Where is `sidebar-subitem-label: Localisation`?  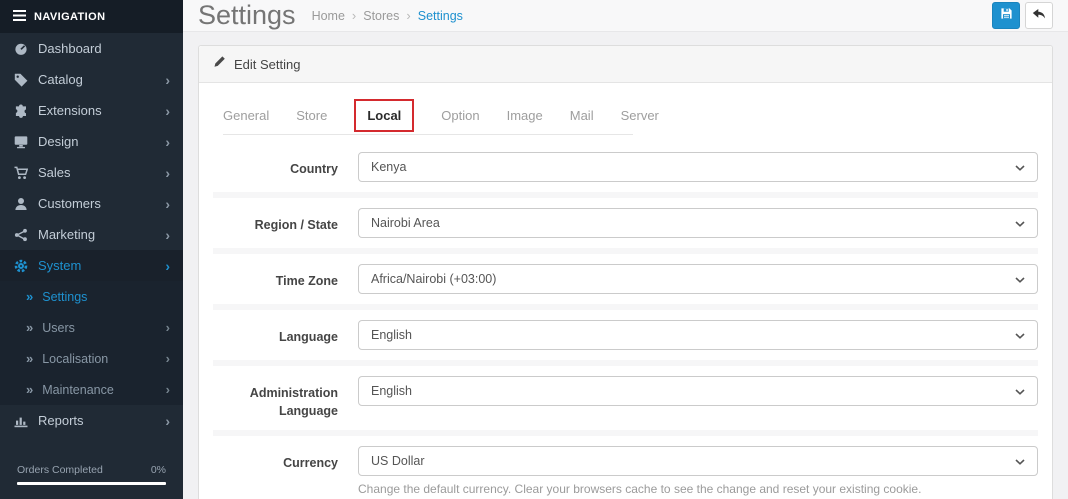 sidebar-subitem-label: Localisation is located at coordinates (75, 358).